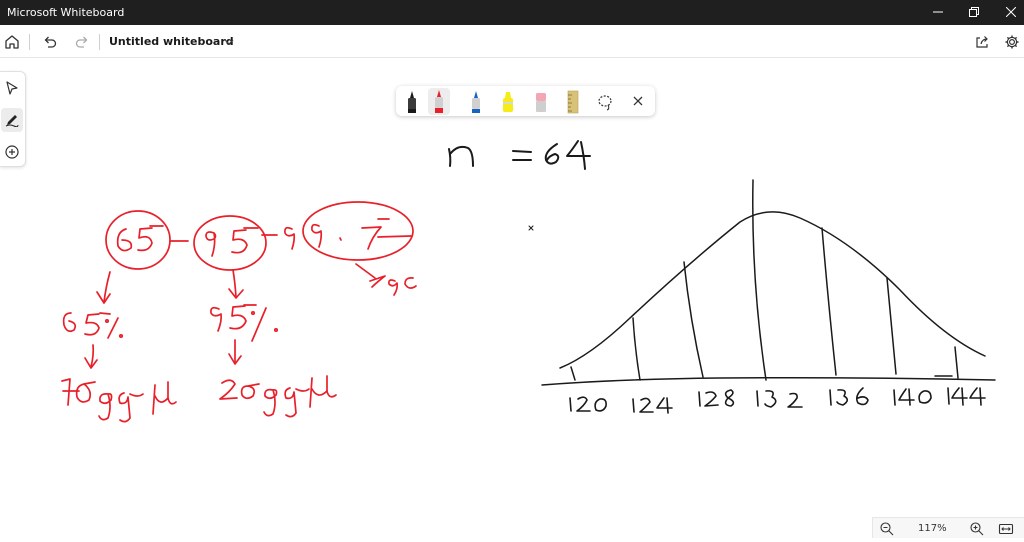  I want to click on blue-pen-icon, so click(476, 102).